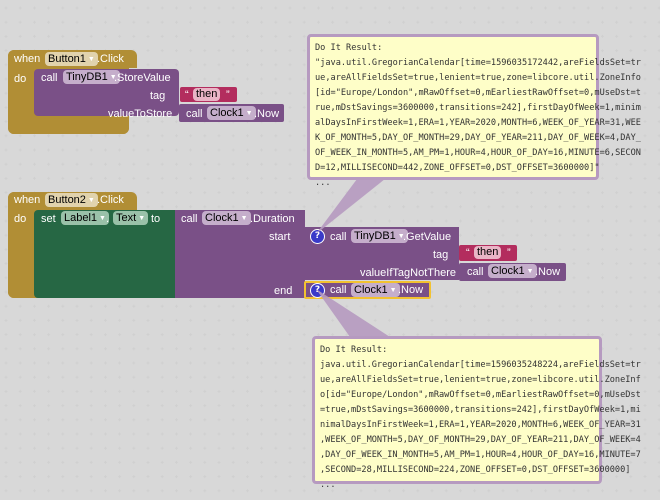 Image resolution: width=660 pixels, height=500 pixels. What do you see at coordinates (280, 237) in the screenshot?
I see `start-label: start` at bounding box center [280, 237].